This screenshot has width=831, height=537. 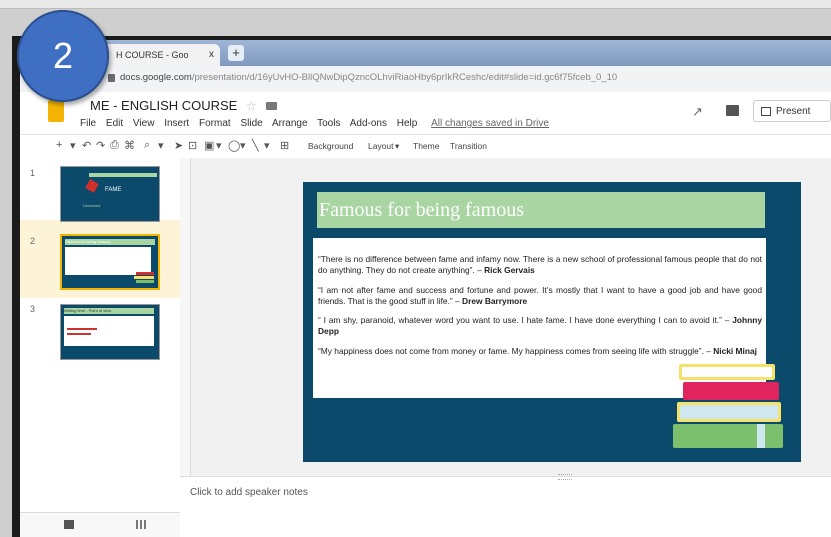 What do you see at coordinates (255, 145) in the screenshot?
I see `line-icon: ╲` at bounding box center [255, 145].